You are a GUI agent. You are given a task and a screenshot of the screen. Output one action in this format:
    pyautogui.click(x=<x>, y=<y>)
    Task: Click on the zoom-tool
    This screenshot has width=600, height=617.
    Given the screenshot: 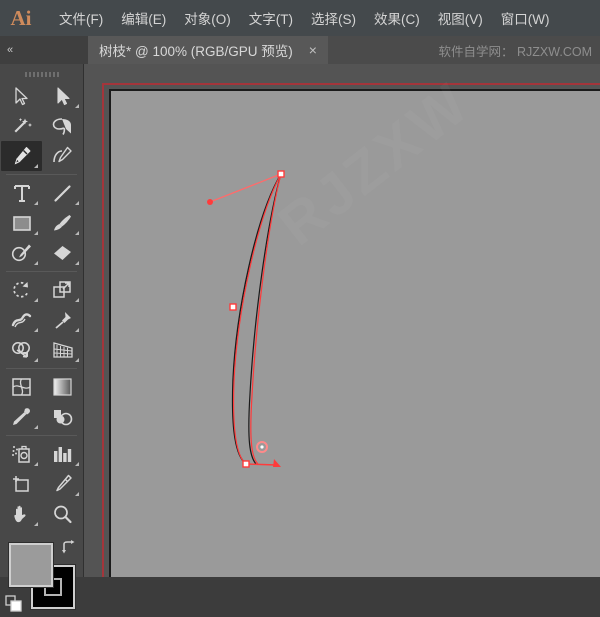 What is the action you would take?
    pyautogui.click(x=62, y=514)
    